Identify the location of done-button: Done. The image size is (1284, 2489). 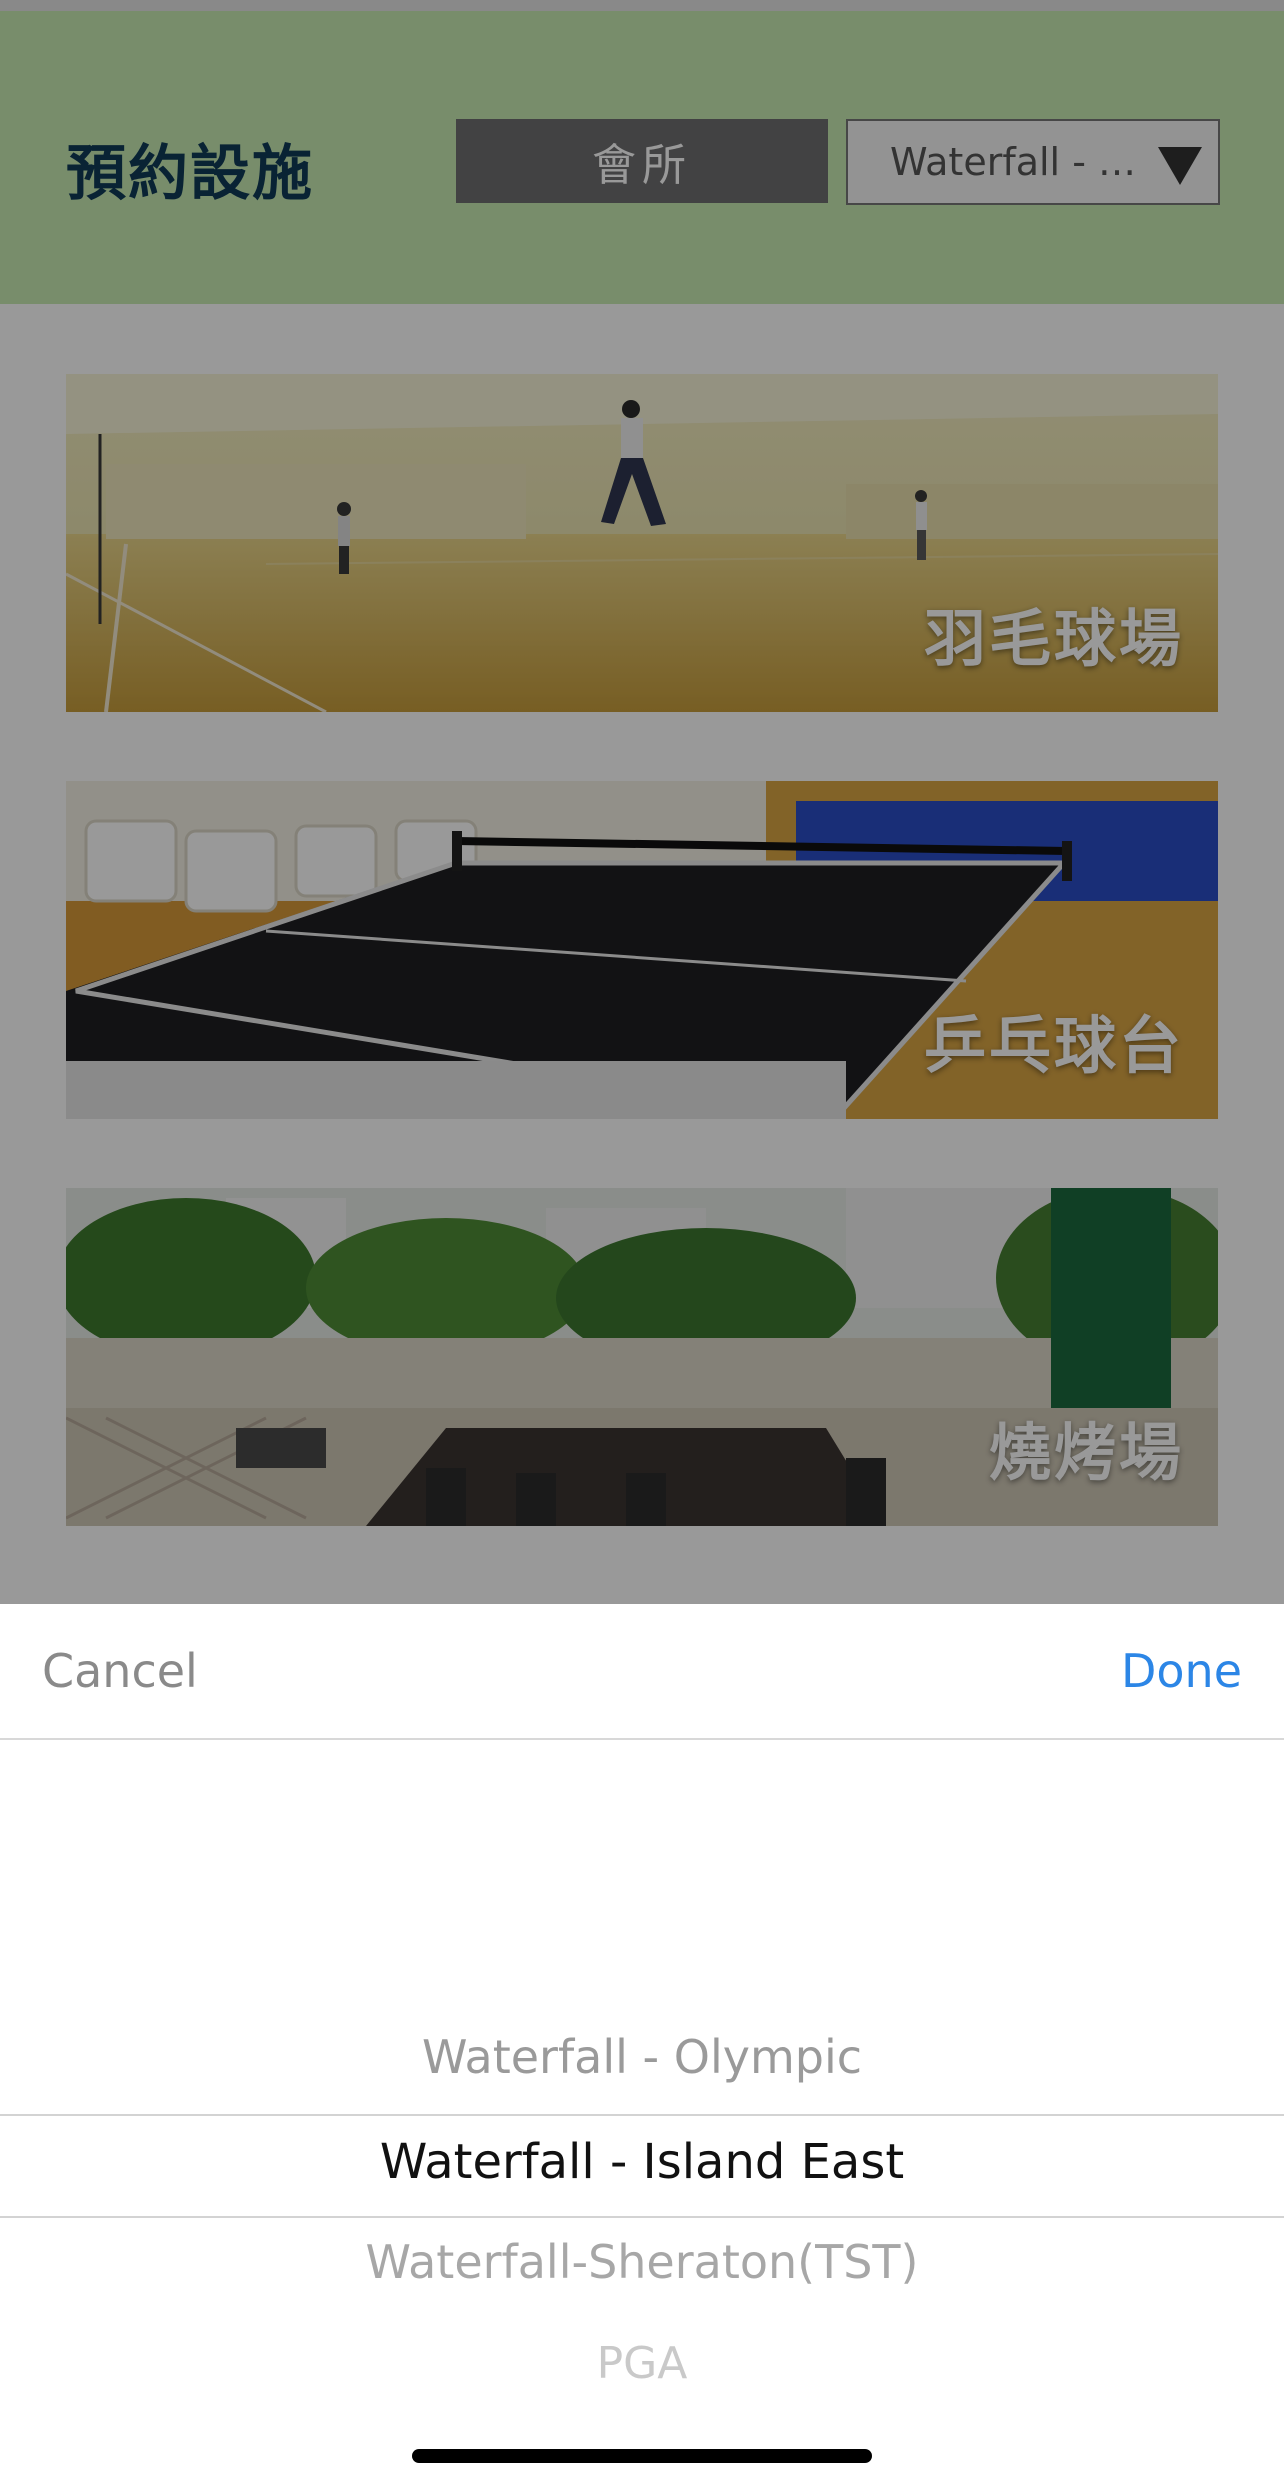
(1181, 1671).